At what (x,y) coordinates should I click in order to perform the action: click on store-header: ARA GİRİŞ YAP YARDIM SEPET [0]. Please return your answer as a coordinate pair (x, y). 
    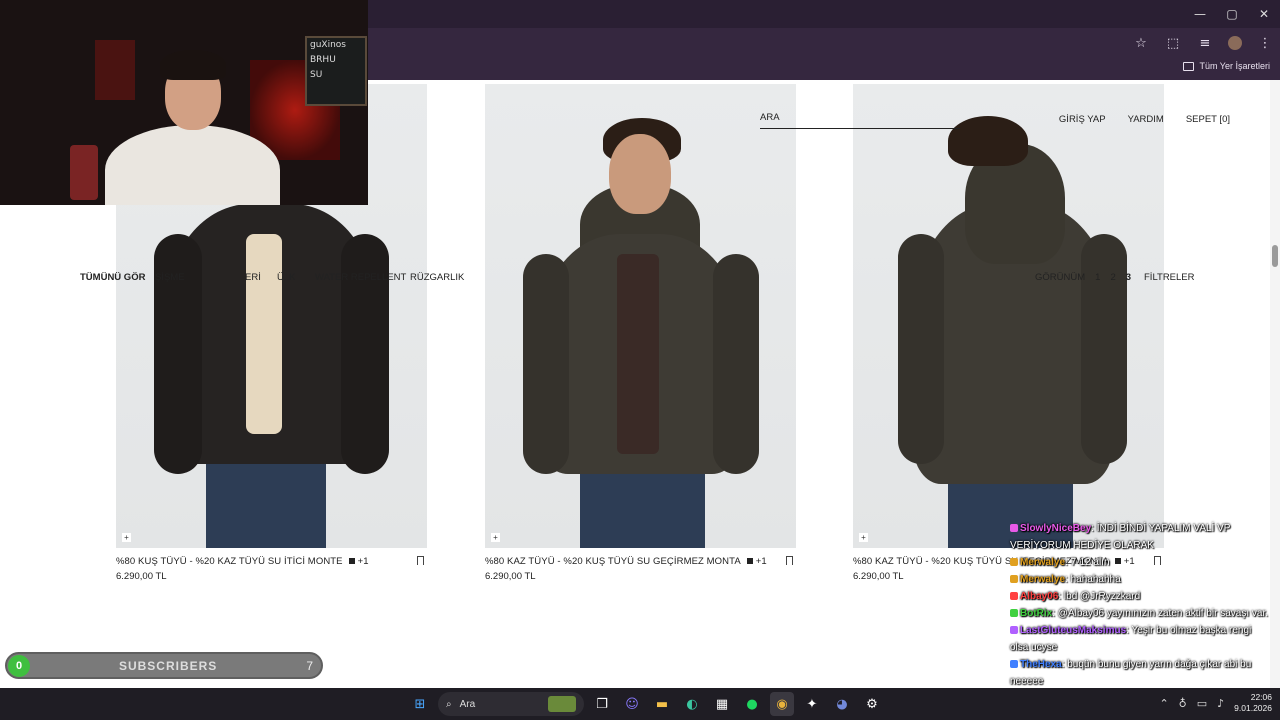
    Looking at the image, I should click on (995, 122).